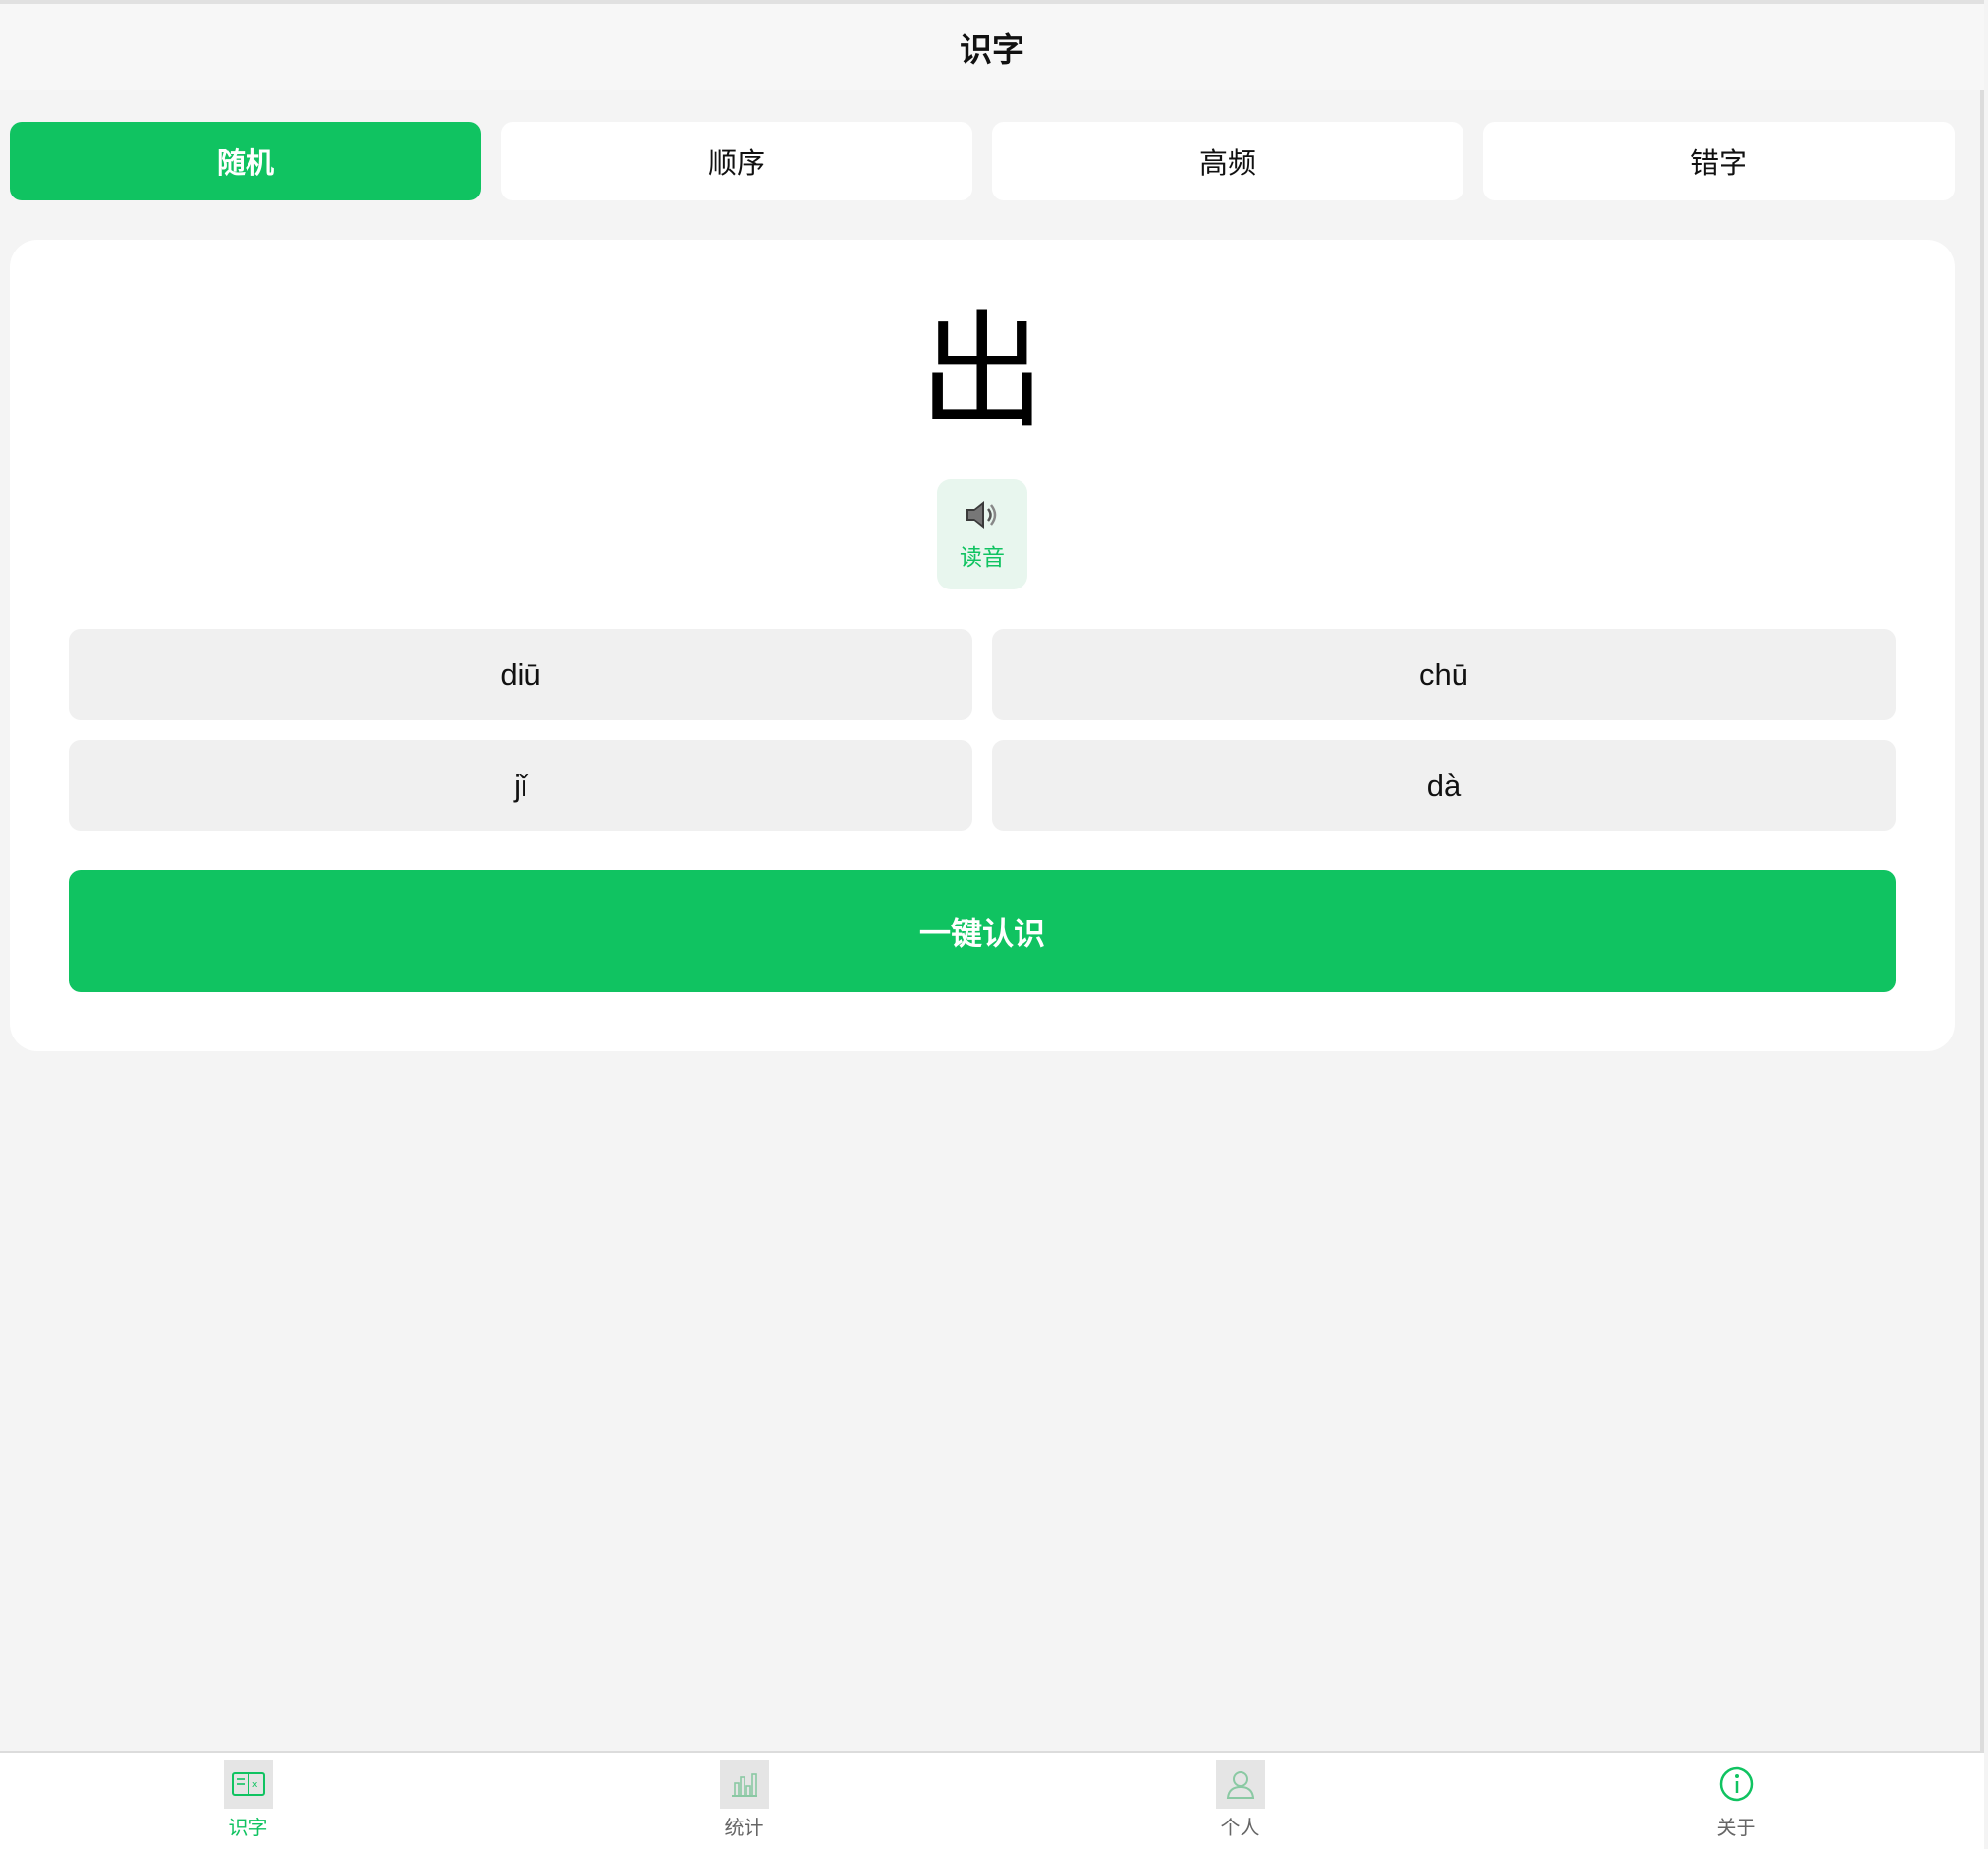 This screenshot has height=1849, width=1988. What do you see at coordinates (255, 1785) in the screenshot?
I see `svg-text: x` at bounding box center [255, 1785].